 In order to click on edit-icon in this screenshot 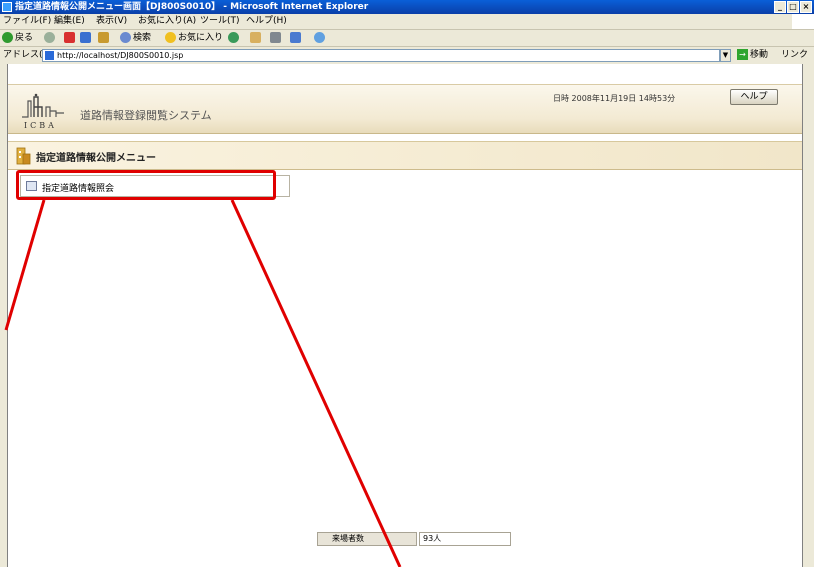, I will do `click(295, 37)`.